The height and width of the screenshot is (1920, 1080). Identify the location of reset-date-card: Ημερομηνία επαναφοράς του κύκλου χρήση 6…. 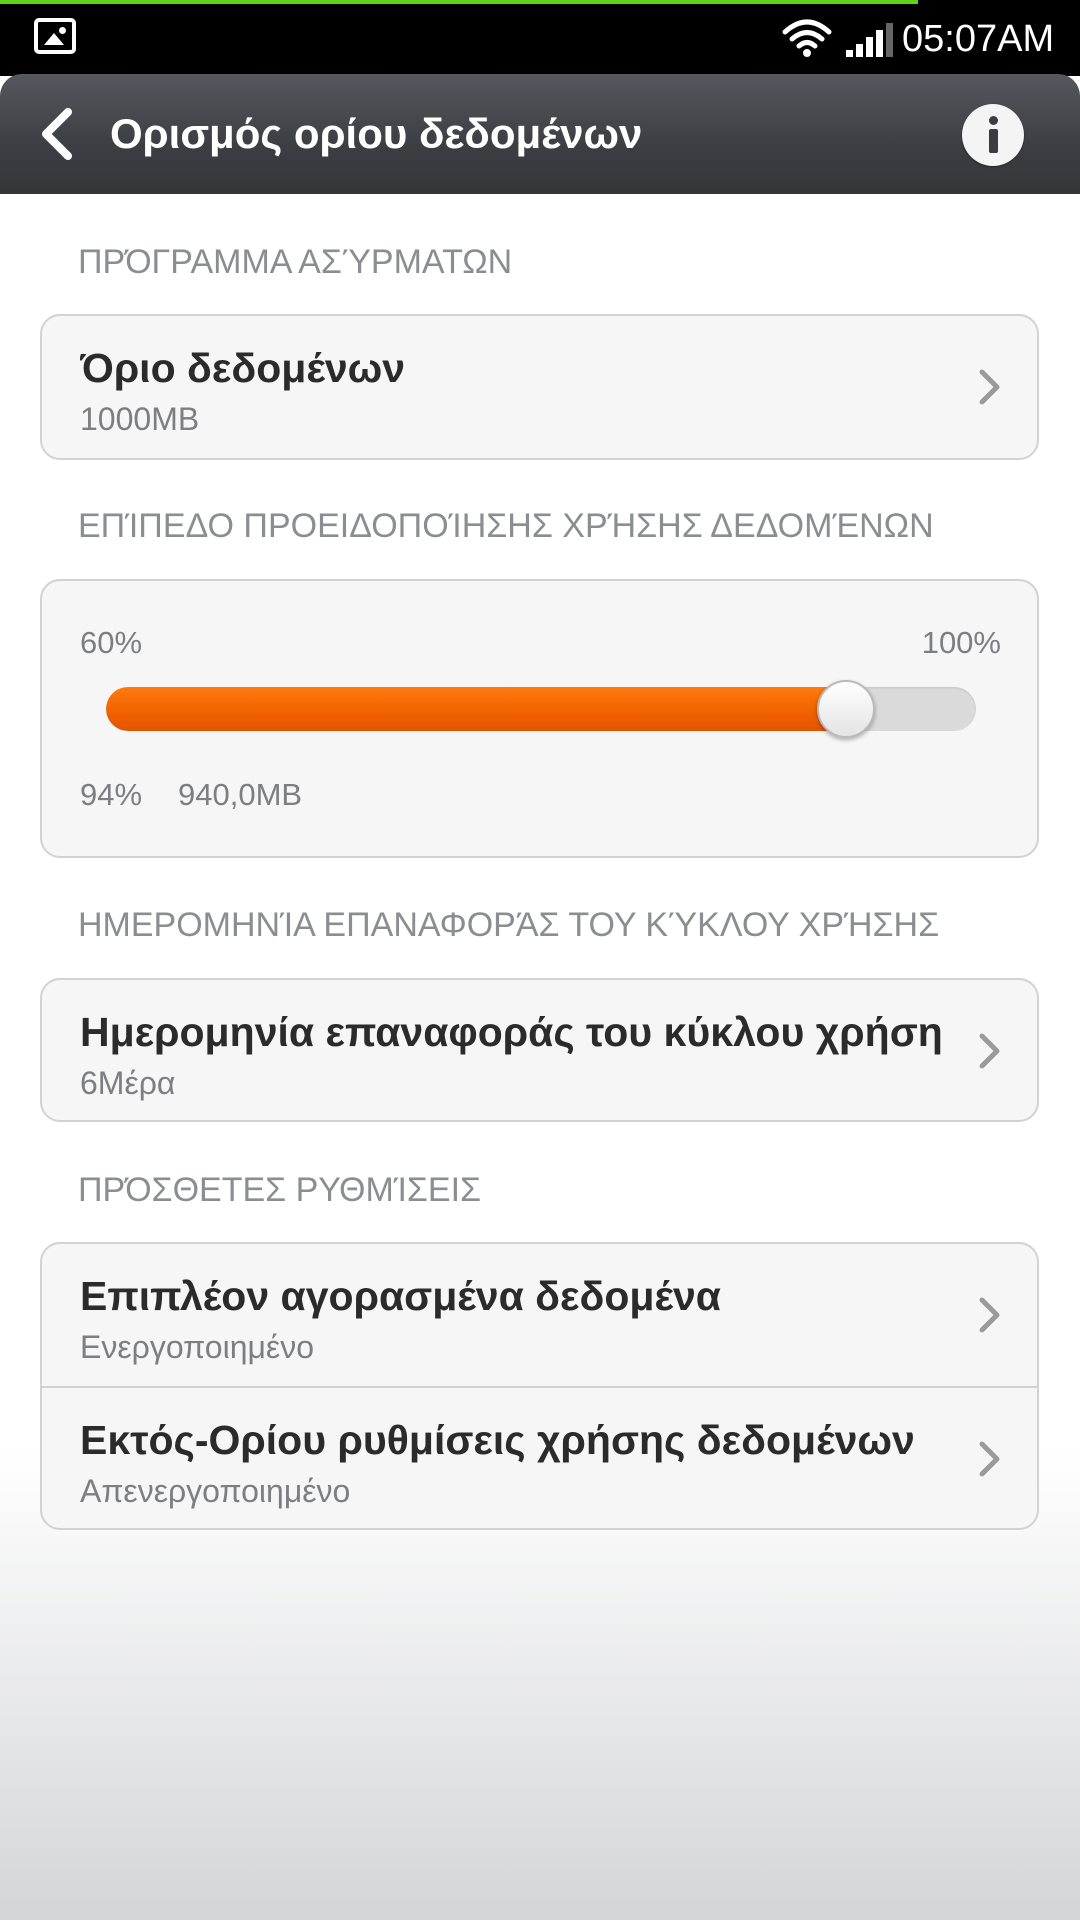
(539, 1050).